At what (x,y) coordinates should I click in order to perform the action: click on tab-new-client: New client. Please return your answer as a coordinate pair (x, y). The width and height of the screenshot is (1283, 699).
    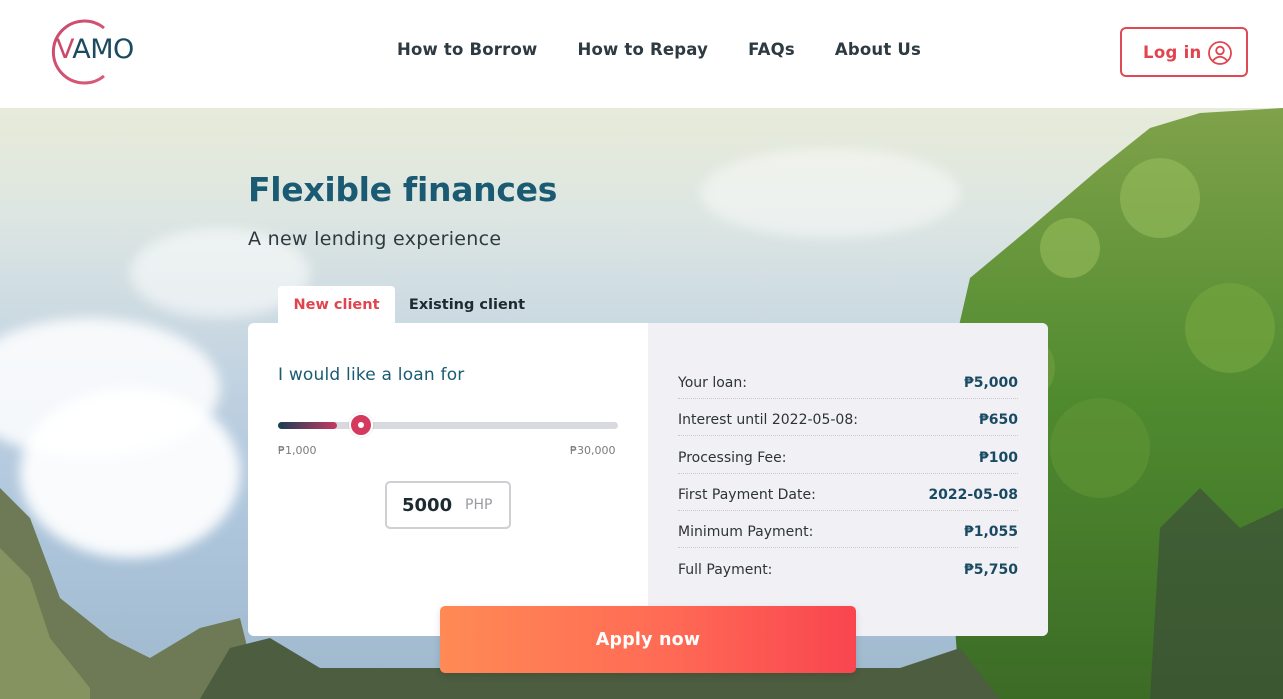
    Looking at the image, I should click on (336, 305).